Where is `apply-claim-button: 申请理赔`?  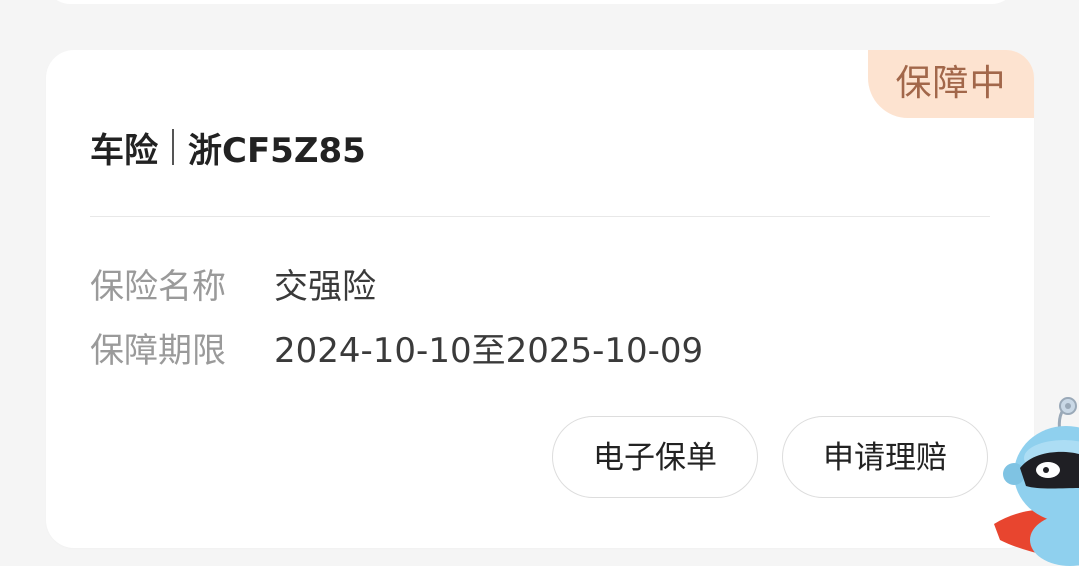
apply-claim-button: 申请理赔 is located at coordinates (885, 457).